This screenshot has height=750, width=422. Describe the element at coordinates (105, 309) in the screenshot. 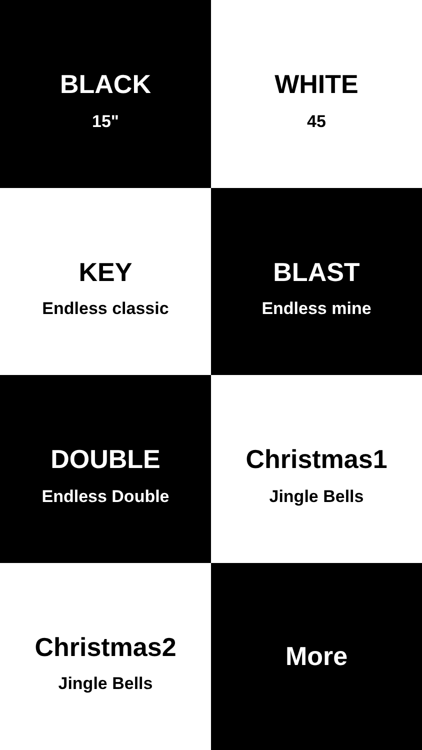

I see `mode-subtitle: Endless classic` at that location.